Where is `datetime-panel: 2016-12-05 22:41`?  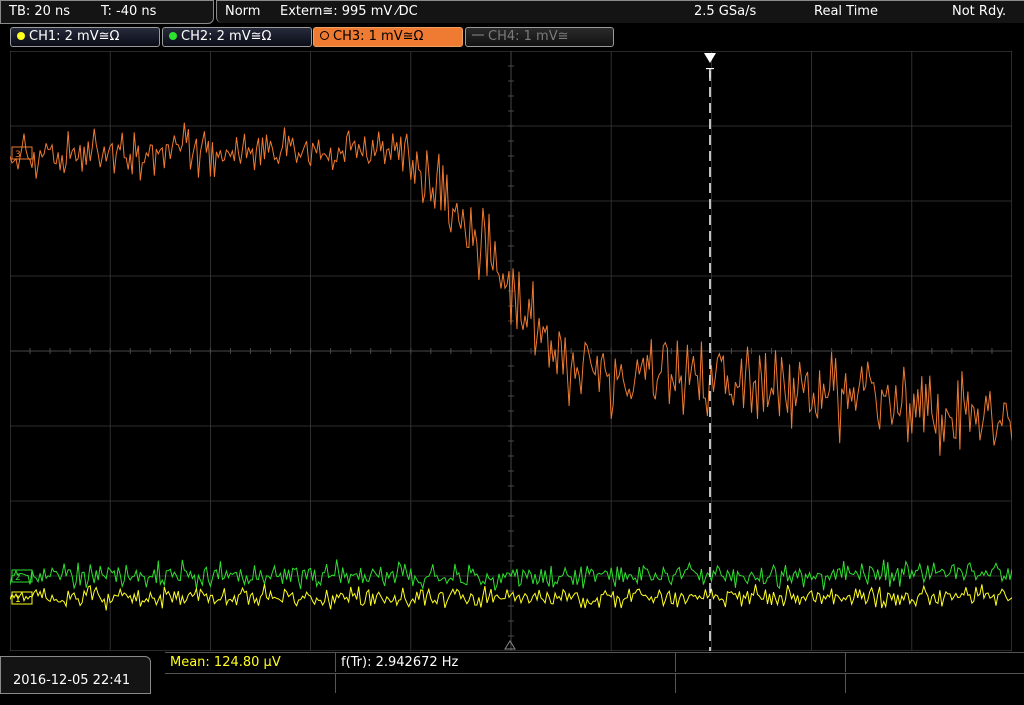 datetime-panel: 2016-12-05 22:41 is located at coordinates (75, 675).